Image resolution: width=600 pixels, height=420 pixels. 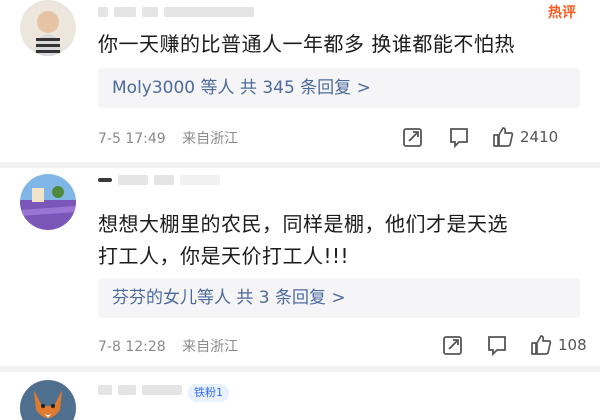 What do you see at coordinates (132, 139) in the screenshot?
I see `comment-date: 7-5 17:49` at bounding box center [132, 139].